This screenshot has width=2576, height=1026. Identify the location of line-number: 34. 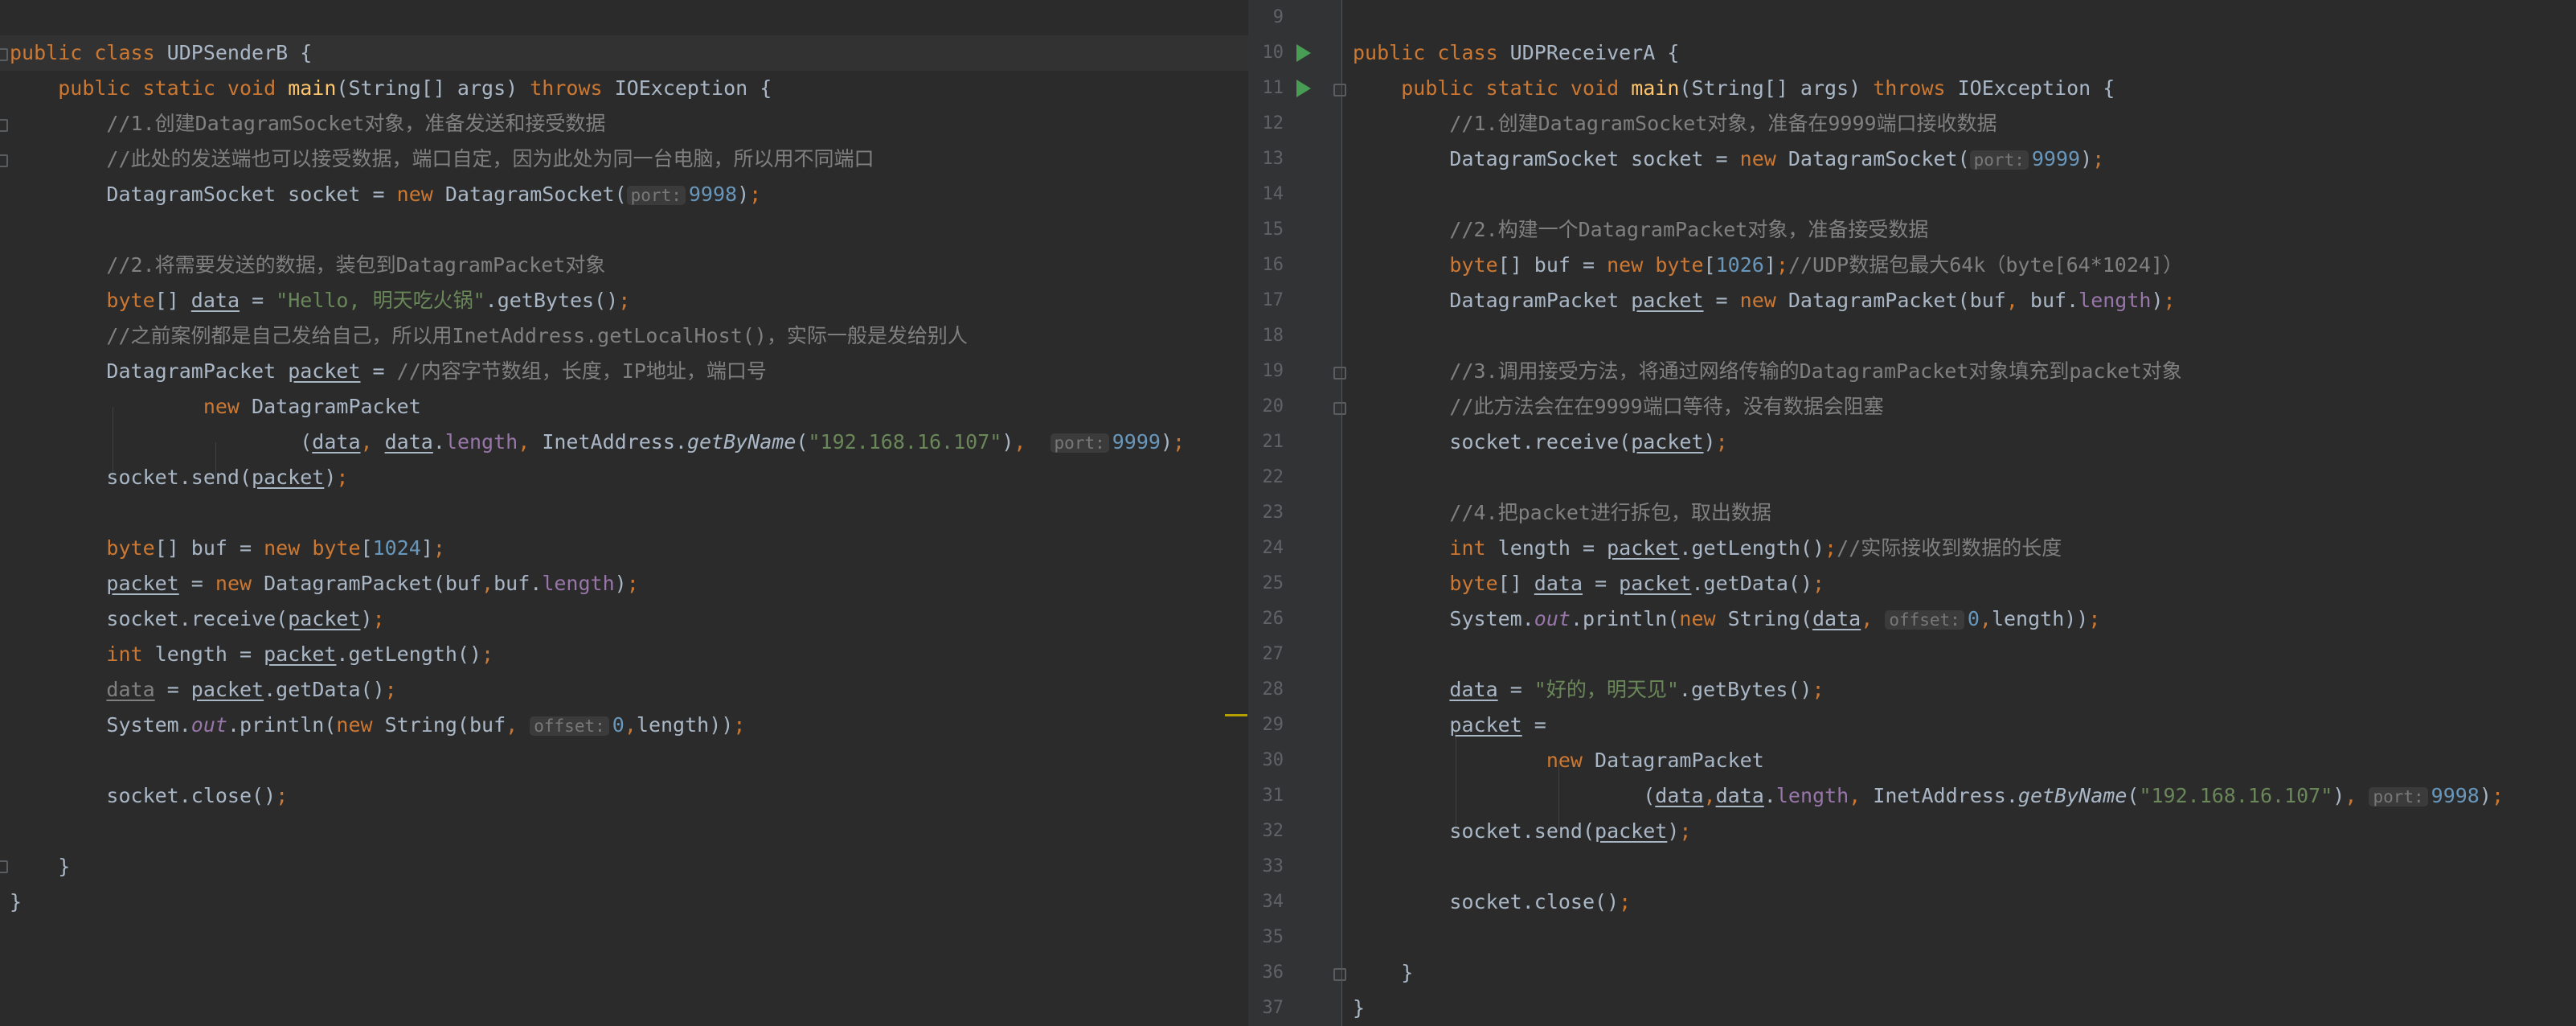
(1273, 902).